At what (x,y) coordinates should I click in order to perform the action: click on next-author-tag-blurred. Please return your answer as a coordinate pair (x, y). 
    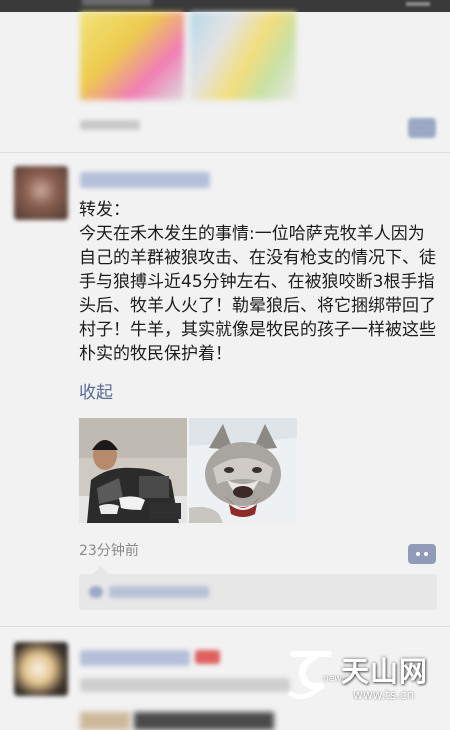
    Looking at the image, I should click on (207, 657).